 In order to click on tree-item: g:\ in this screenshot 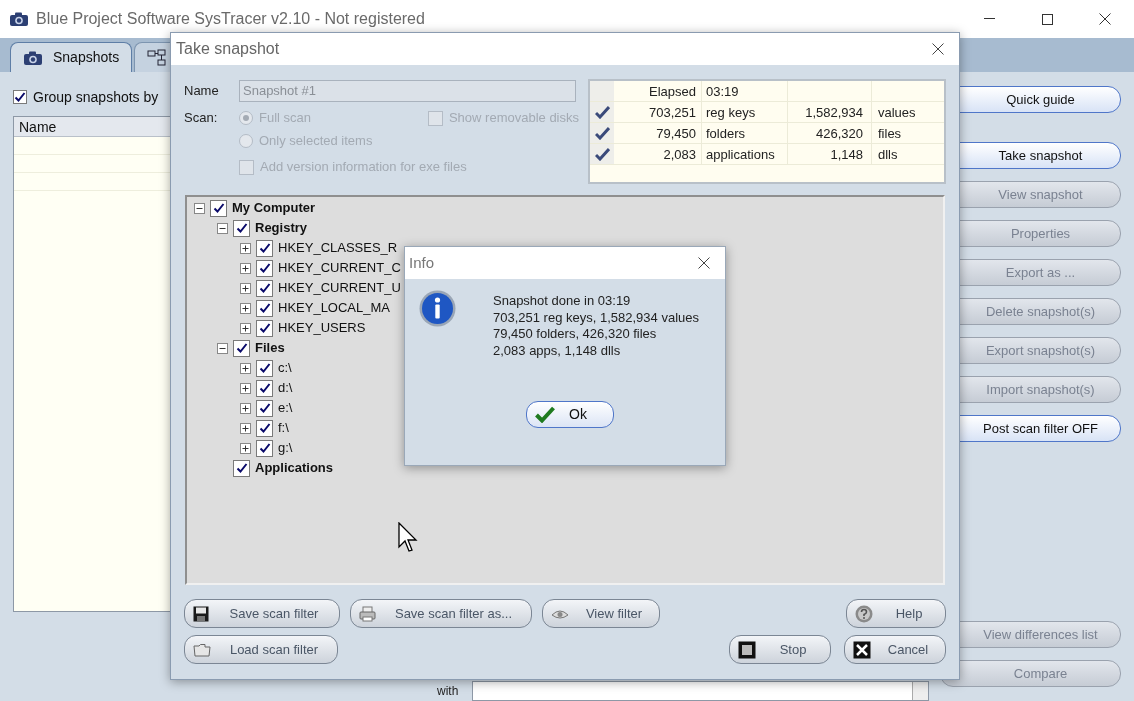, I will do `click(285, 448)`.